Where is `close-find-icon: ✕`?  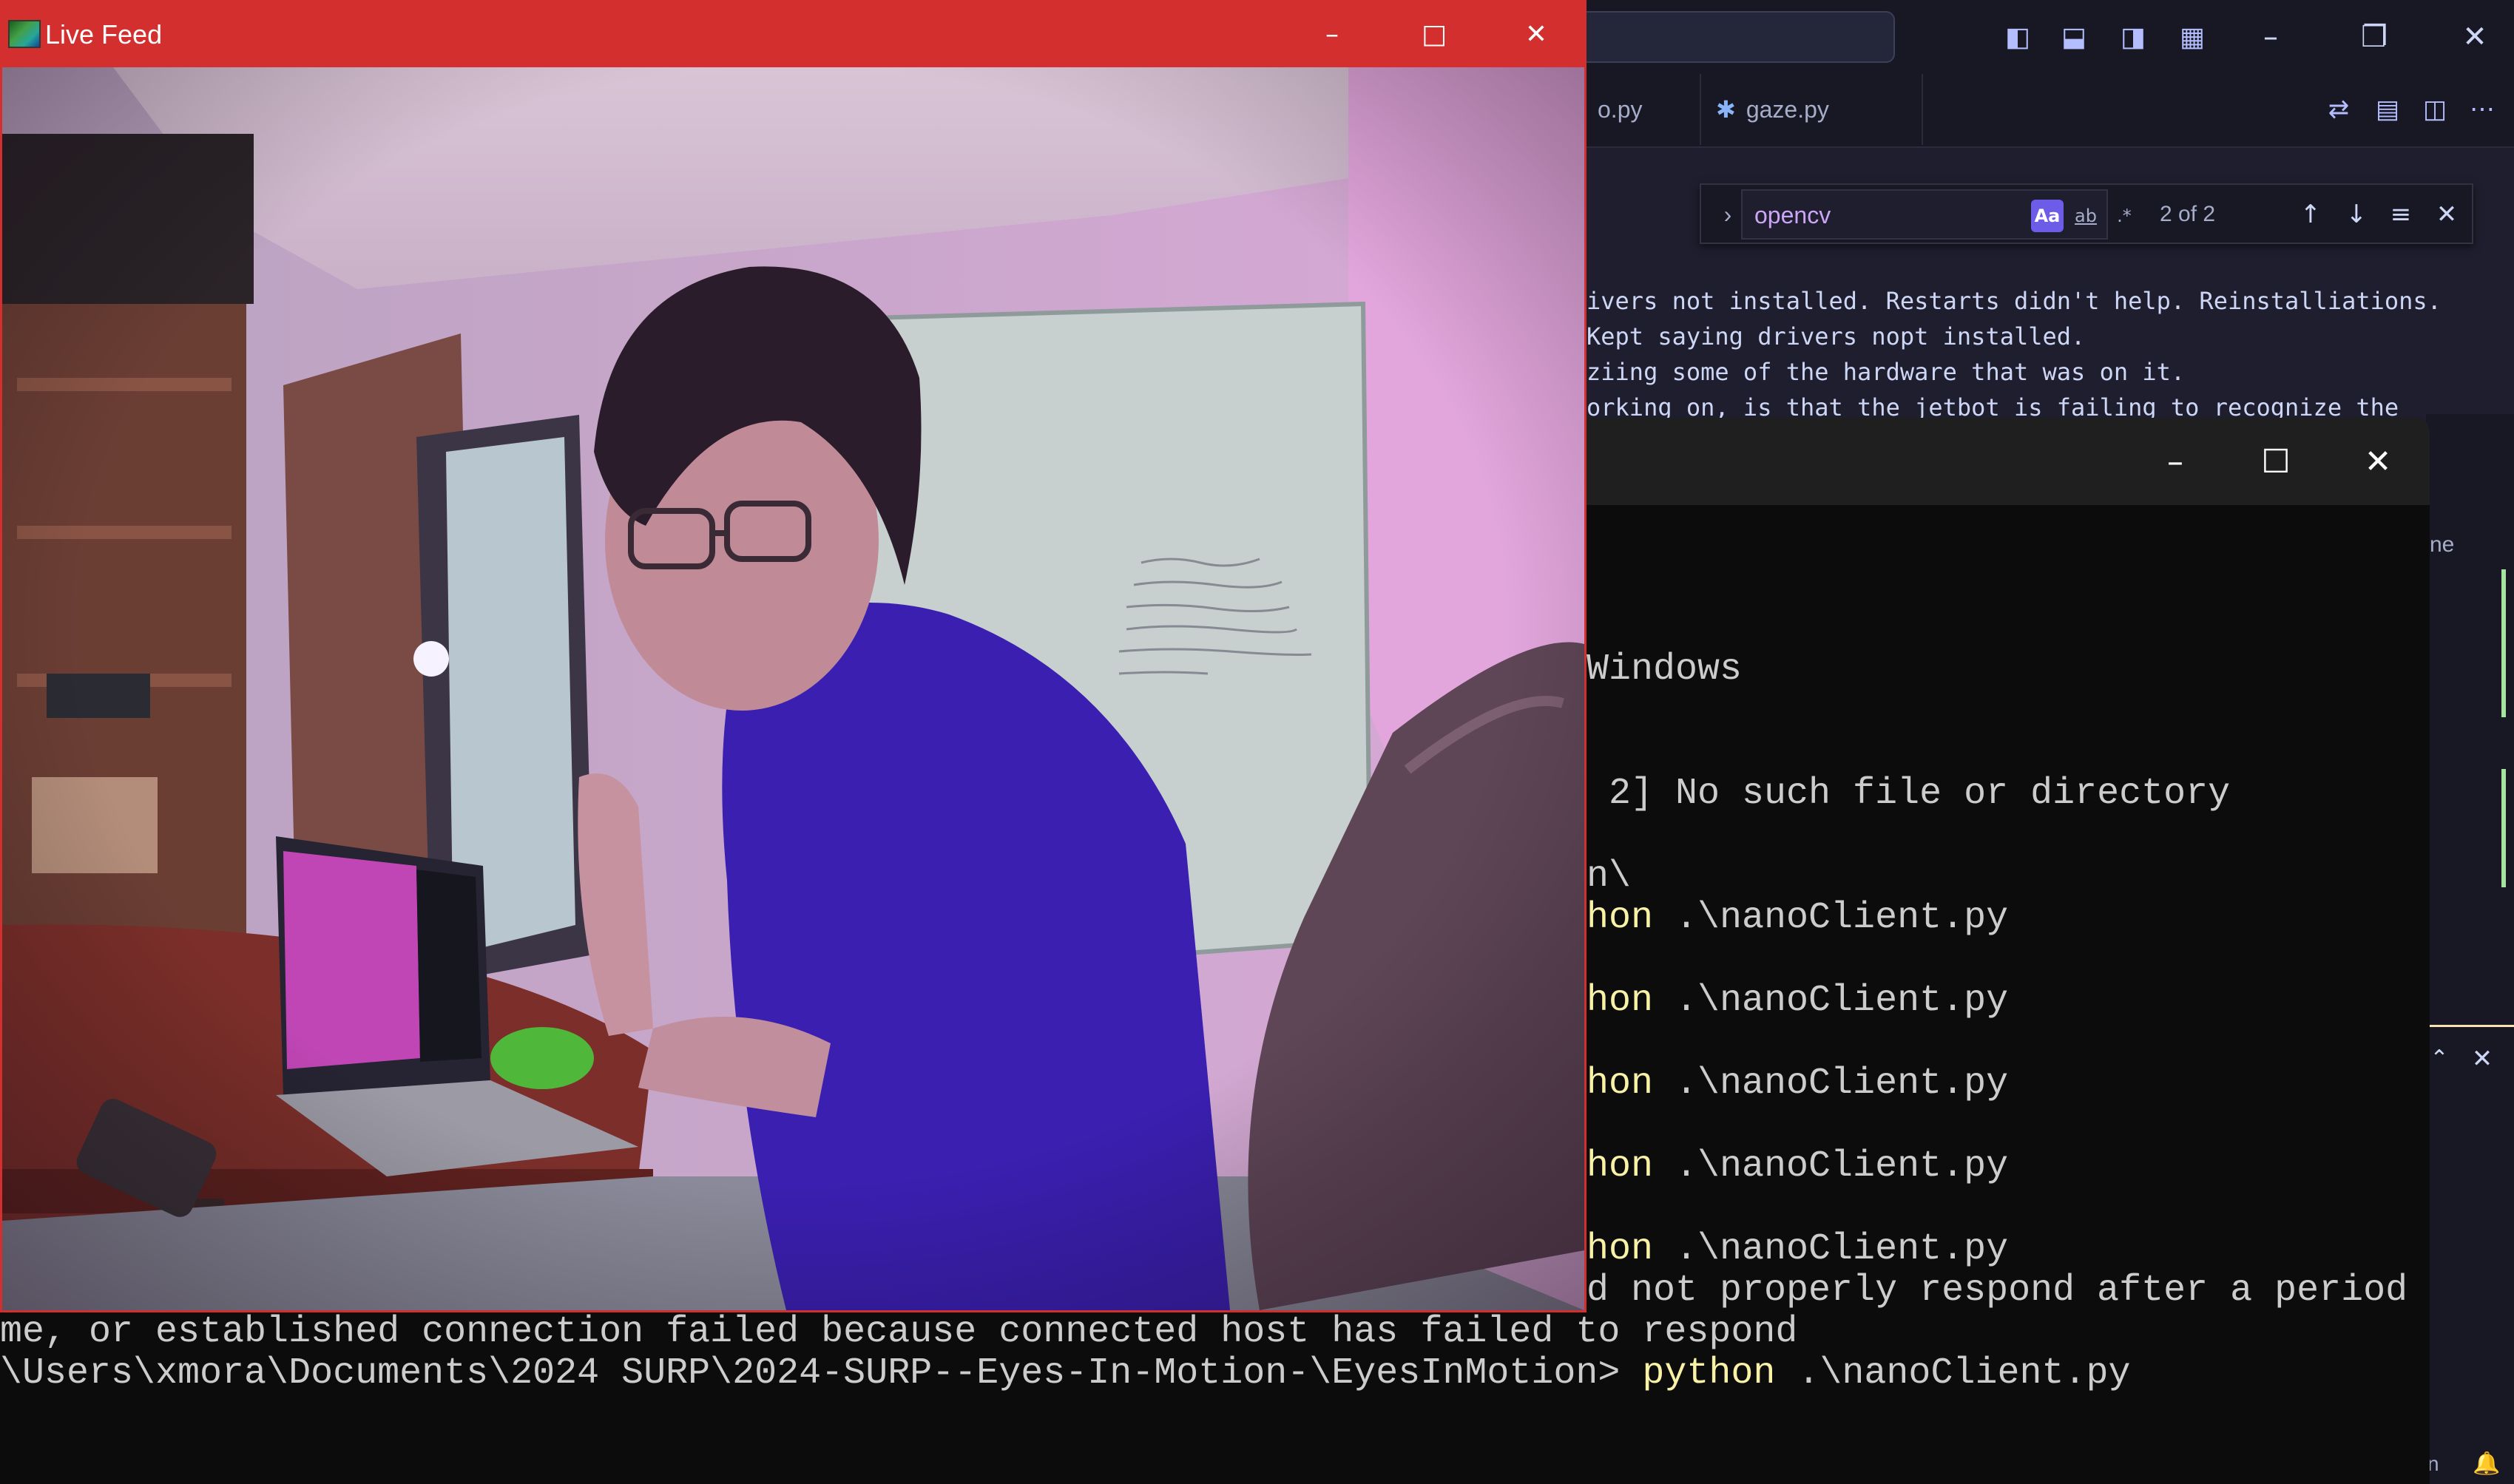 close-find-icon: ✕ is located at coordinates (2446, 214).